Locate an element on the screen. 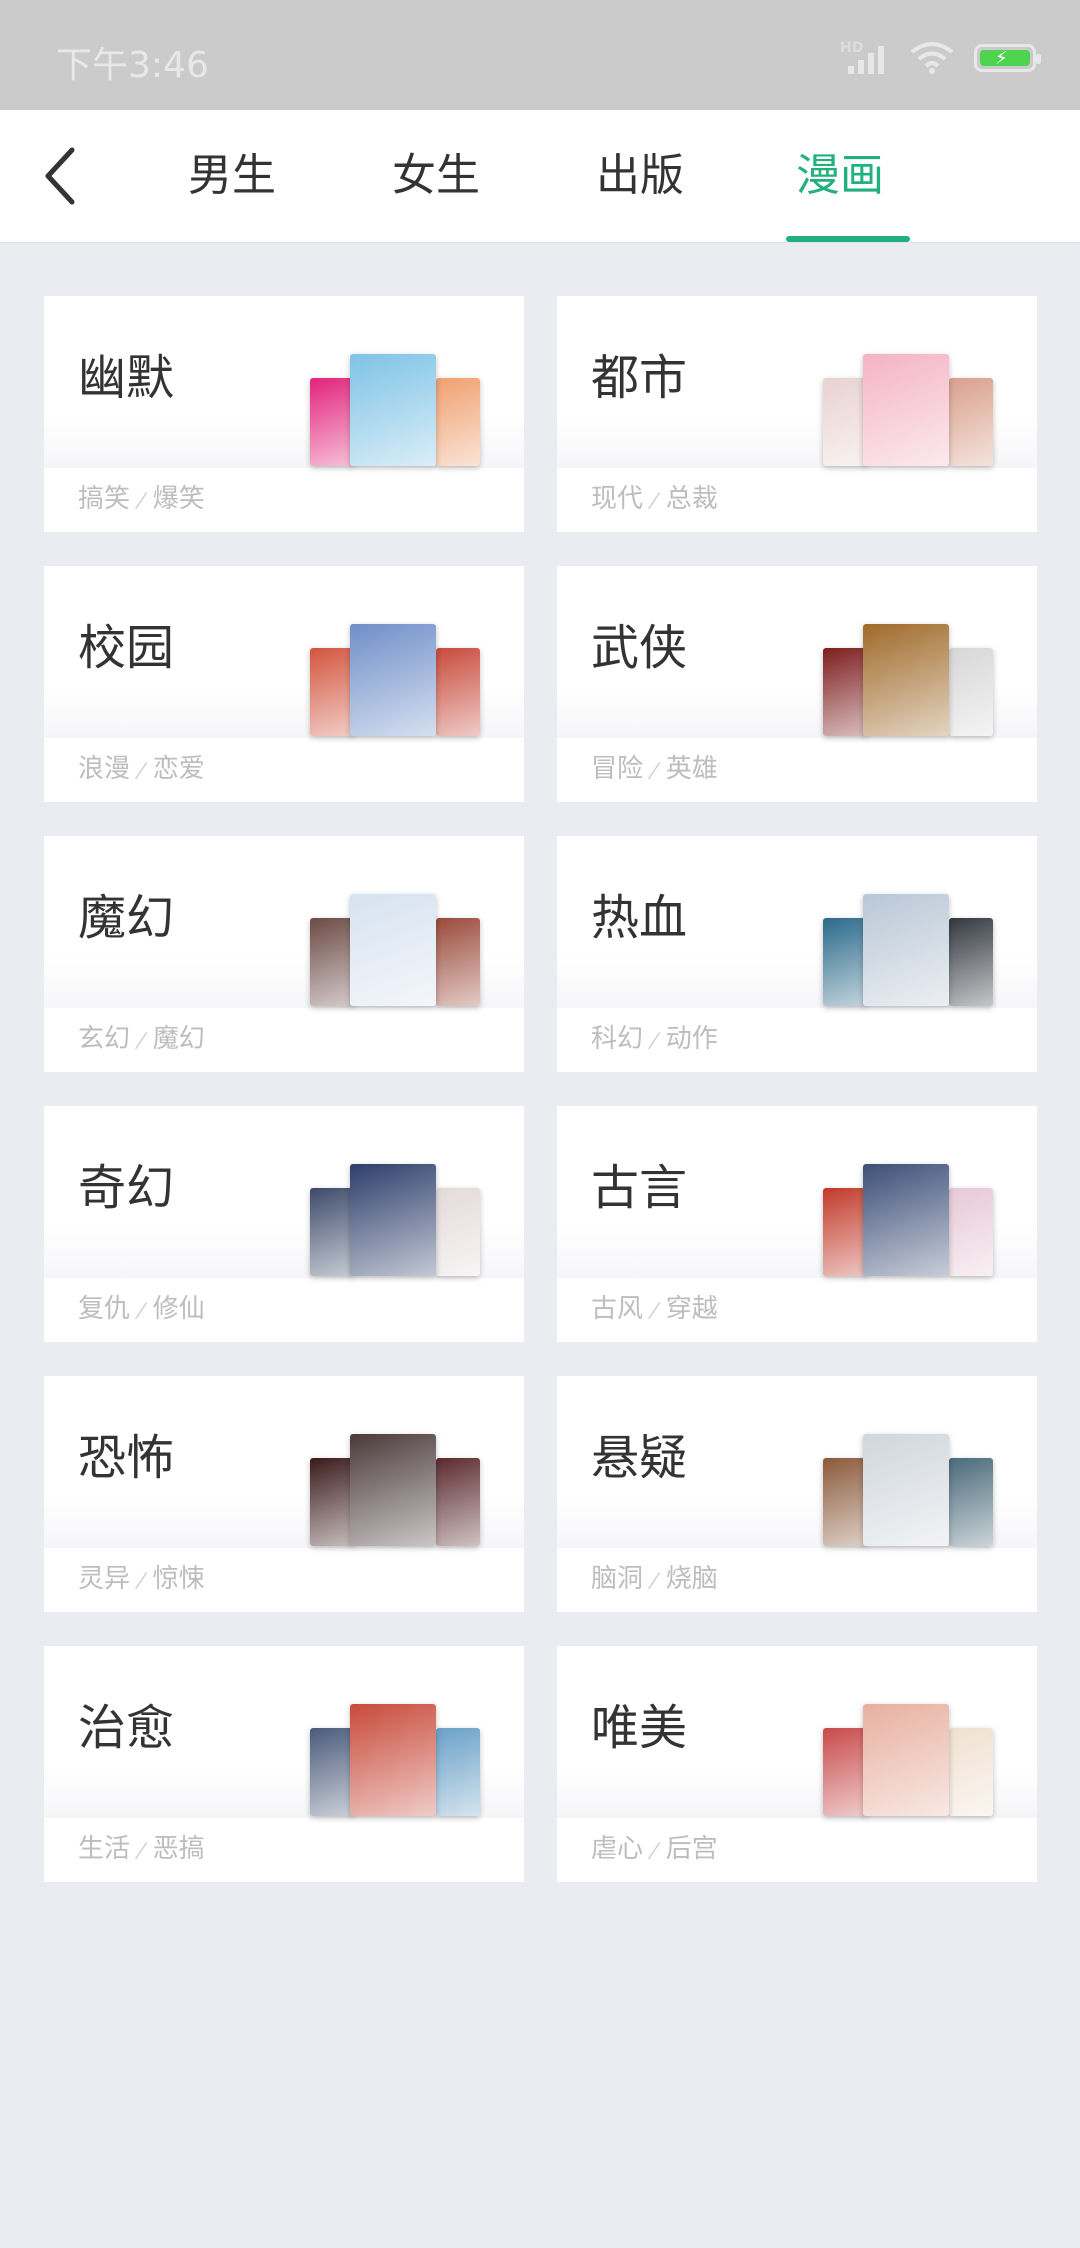 This screenshot has height=2248, width=1080. category-card: 校园 浪漫 / 恋爱 is located at coordinates (284, 684).